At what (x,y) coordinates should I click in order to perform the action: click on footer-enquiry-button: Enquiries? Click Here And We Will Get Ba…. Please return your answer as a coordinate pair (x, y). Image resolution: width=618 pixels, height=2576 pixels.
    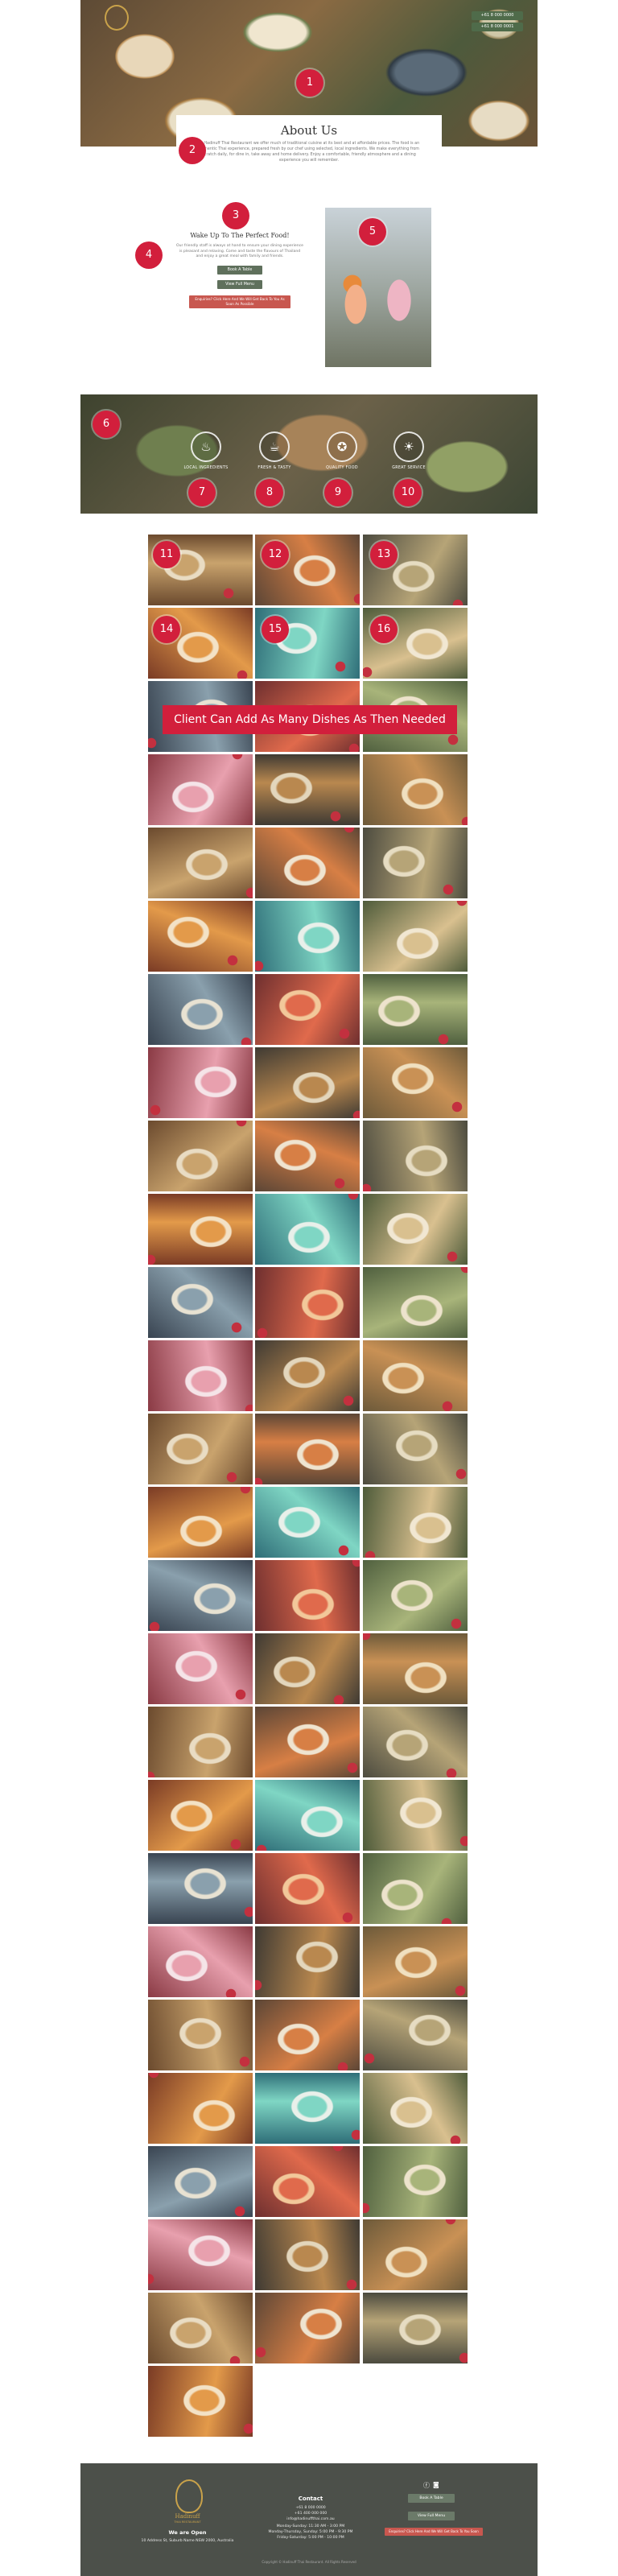
    Looking at the image, I should click on (434, 2532).